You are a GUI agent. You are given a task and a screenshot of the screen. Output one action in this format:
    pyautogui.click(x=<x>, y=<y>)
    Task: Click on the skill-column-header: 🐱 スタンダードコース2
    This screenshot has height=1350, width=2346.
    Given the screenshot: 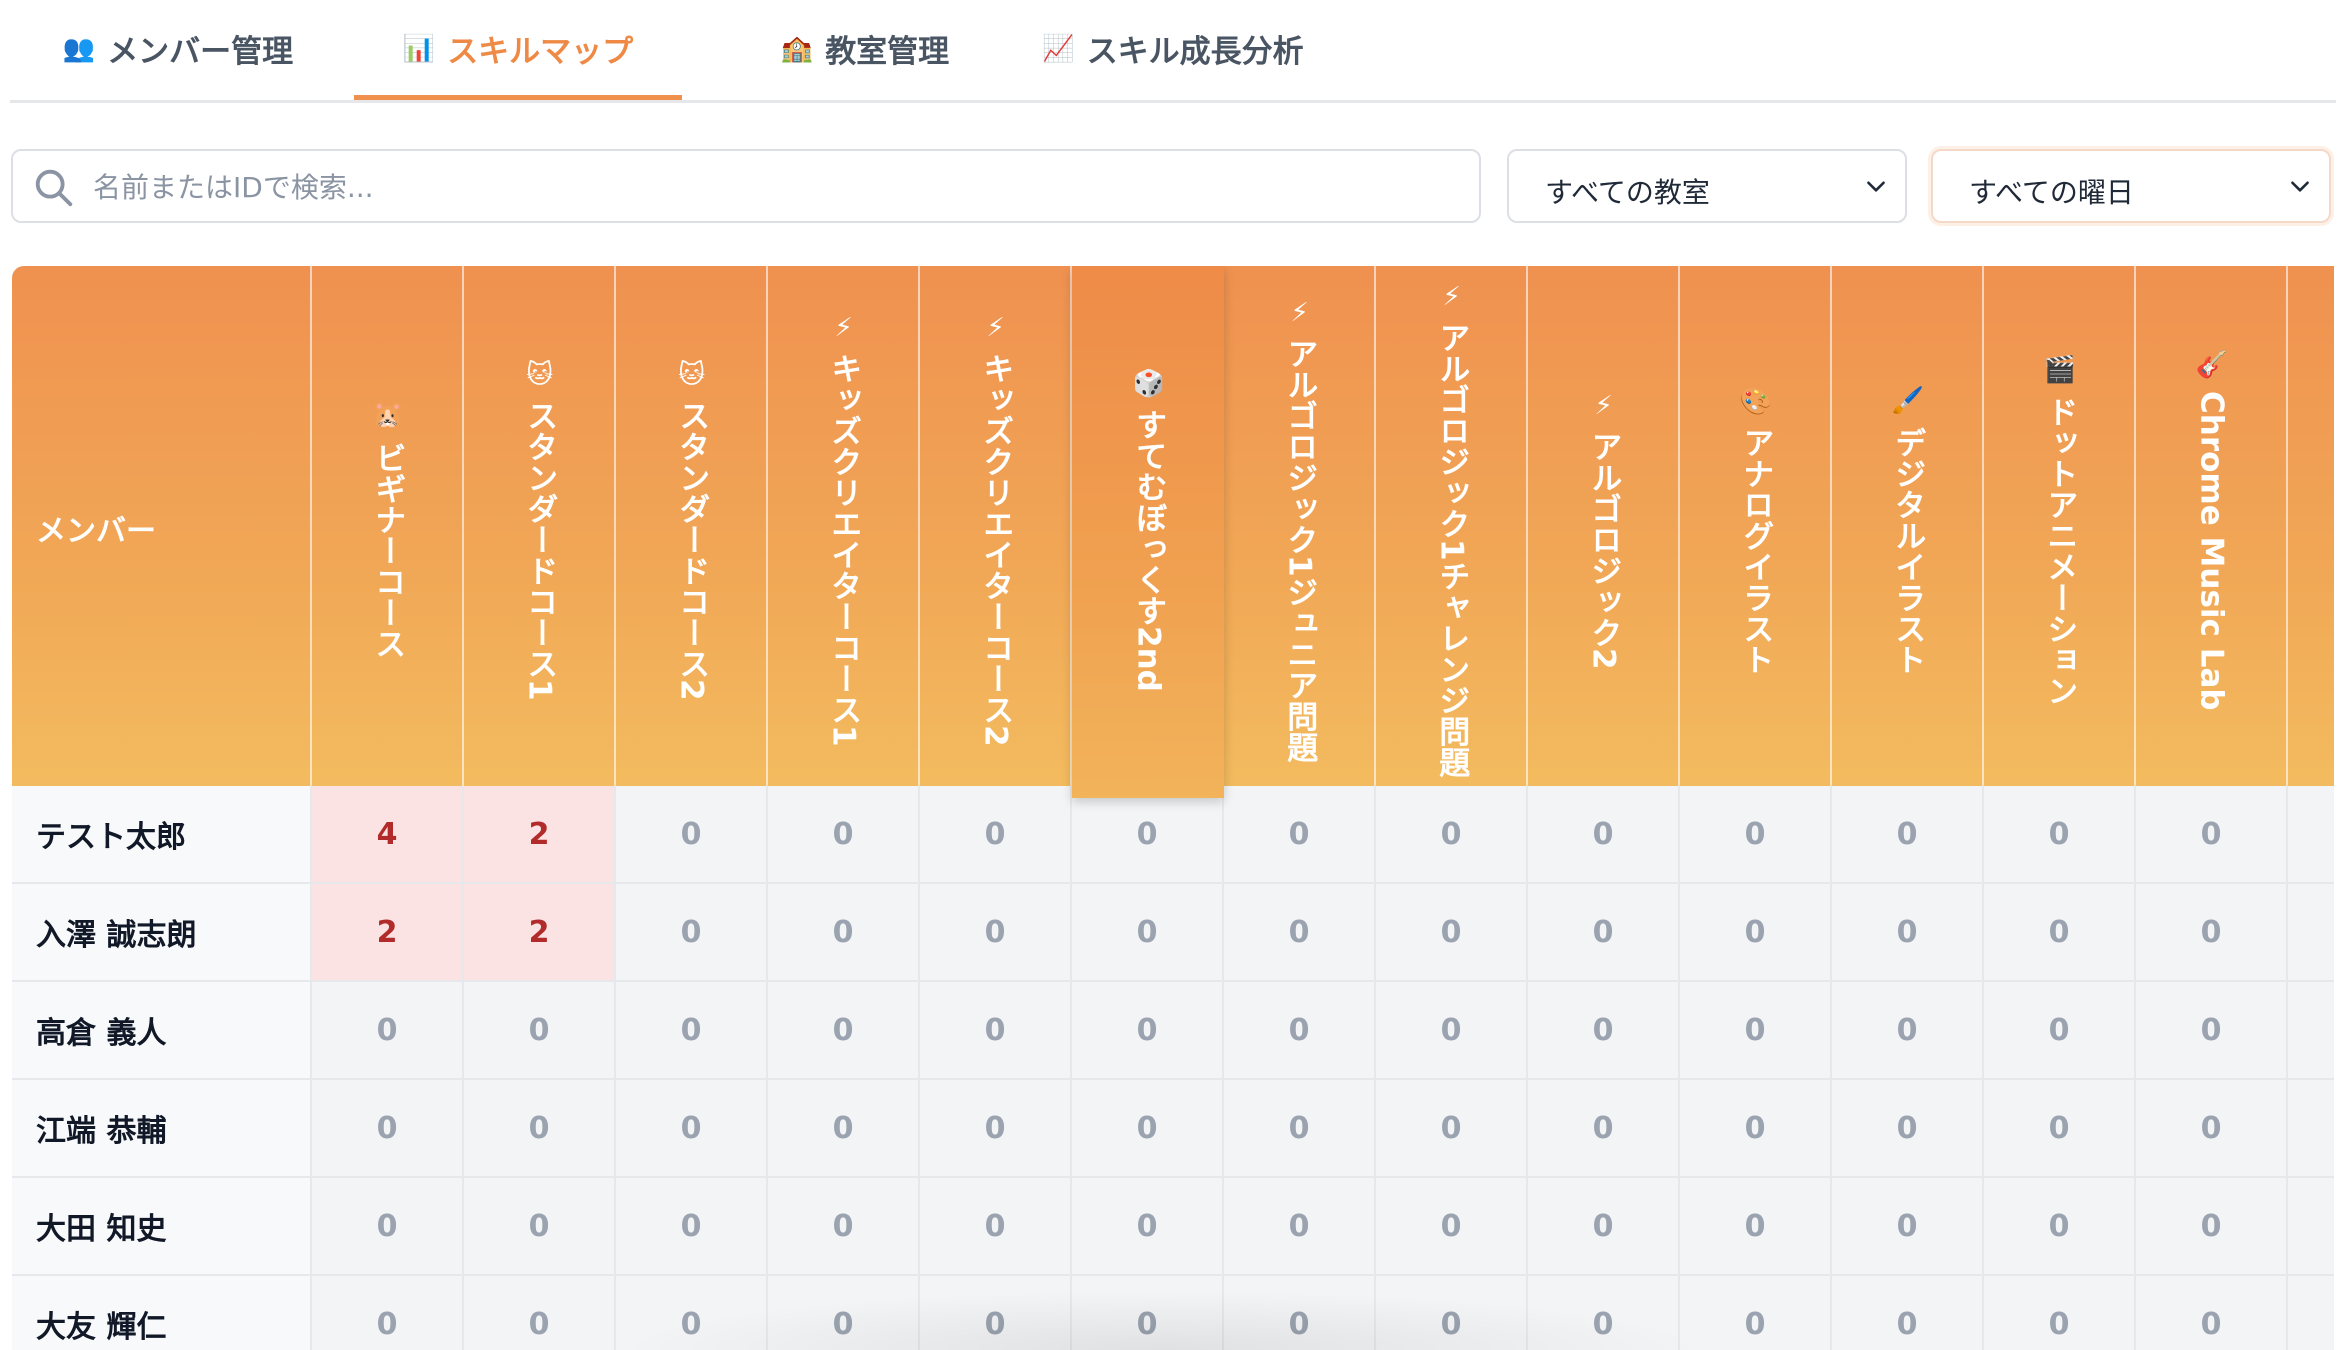 What is the action you would take?
    pyautogui.click(x=692, y=526)
    